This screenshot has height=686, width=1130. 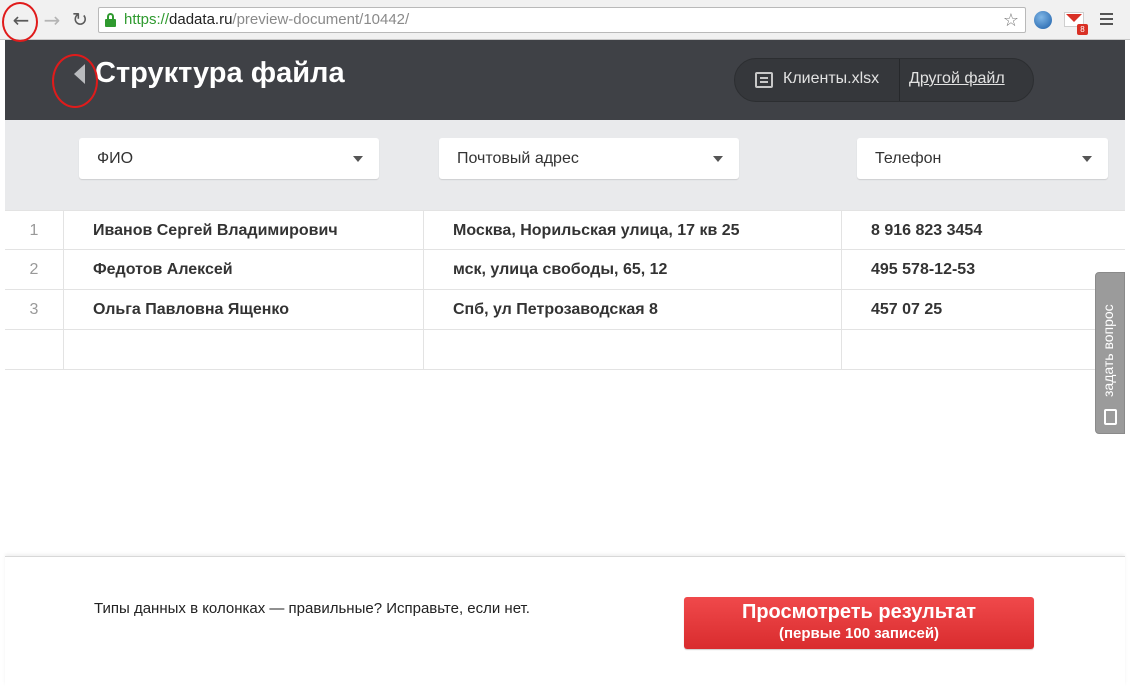 What do you see at coordinates (565, 80) in the screenshot?
I see `page-header: Структура файла Клиенты.xlsx Другой файл` at bounding box center [565, 80].